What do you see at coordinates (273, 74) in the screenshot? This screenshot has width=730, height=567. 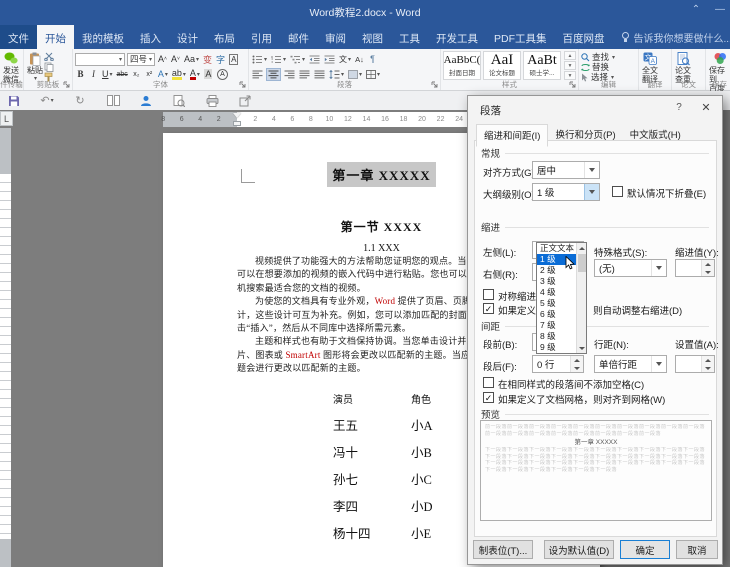 I see `align-center-button` at bounding box center [273, 74].